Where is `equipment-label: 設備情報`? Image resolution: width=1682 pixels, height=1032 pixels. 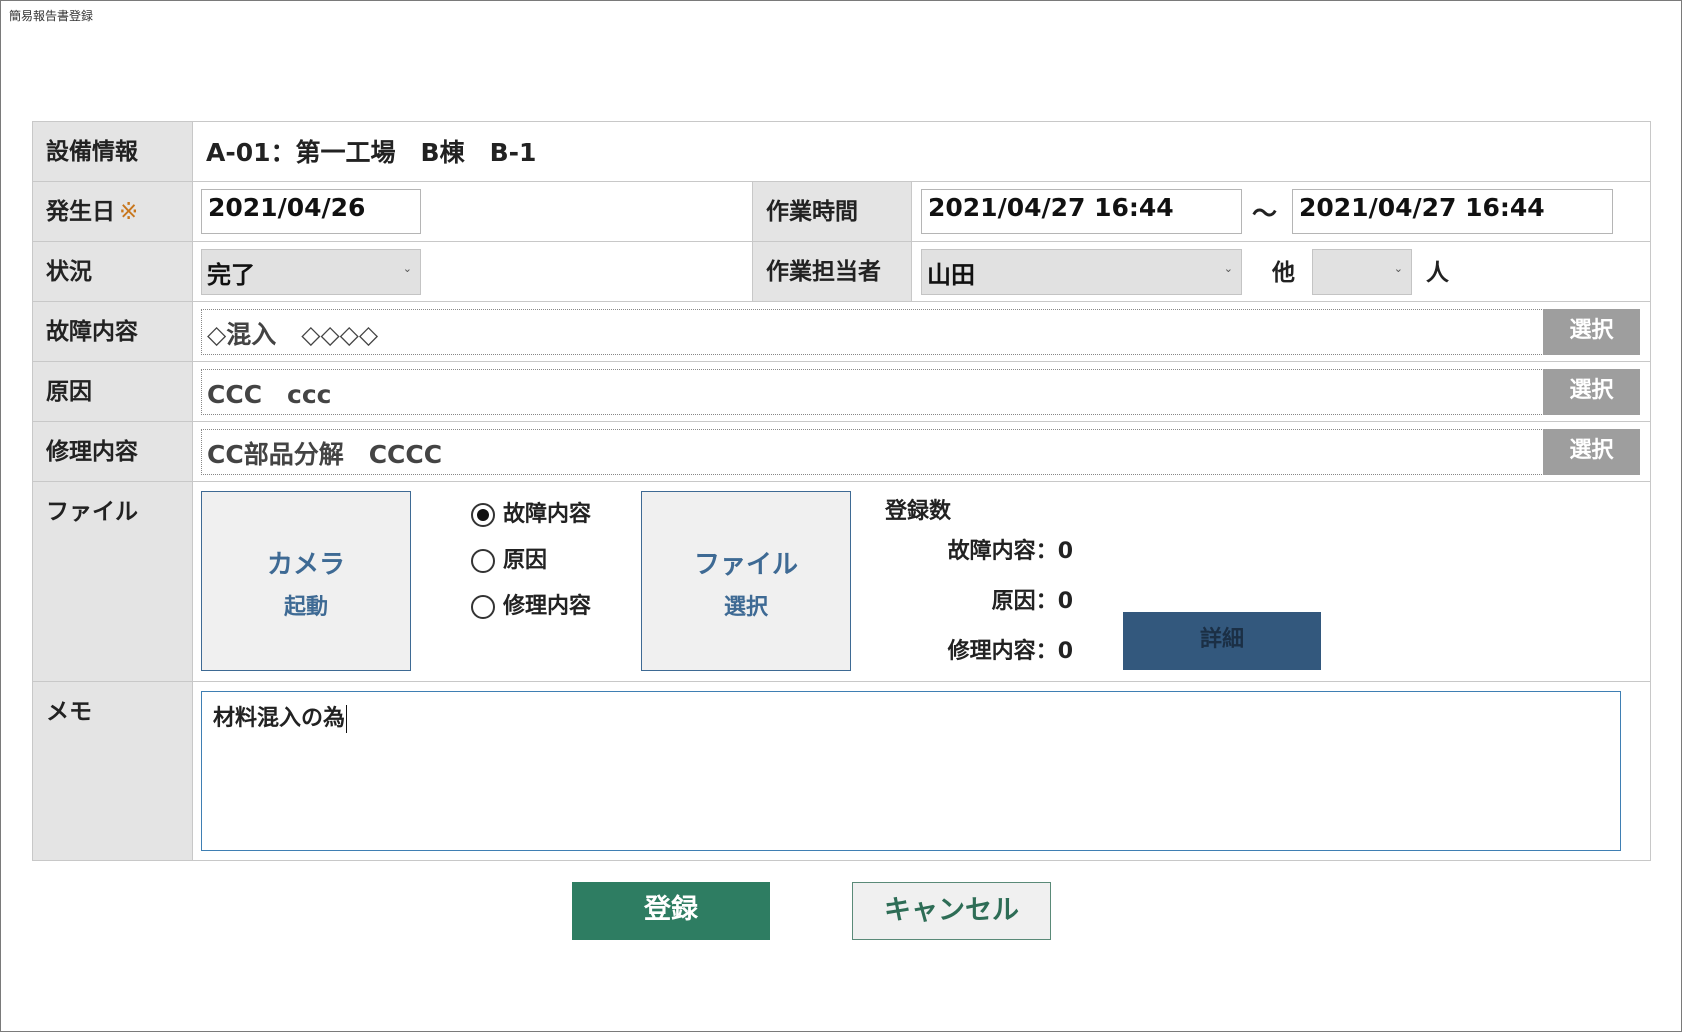 equipment-label: 設備情報 is located at coordinates (113, 151).